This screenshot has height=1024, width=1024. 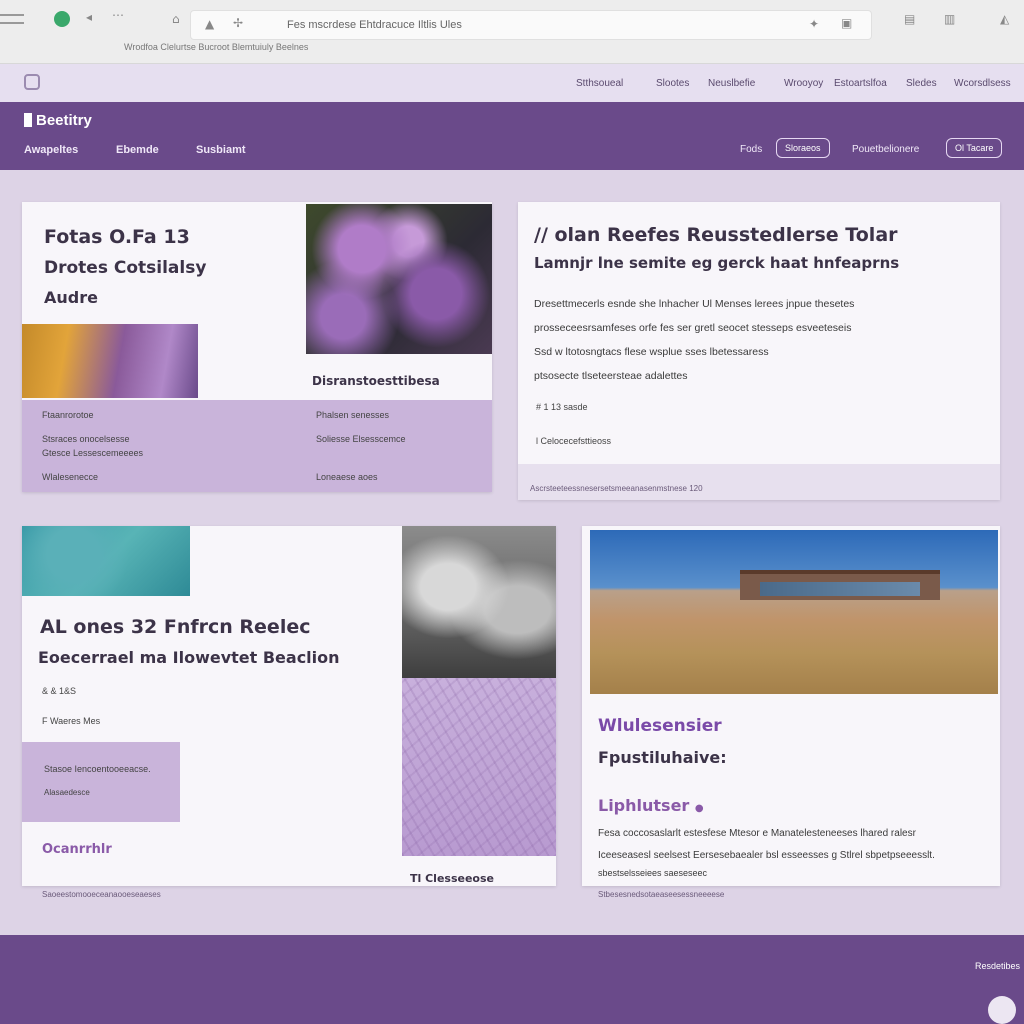 I want to click on article-title-line: // olan Reefes Reusstedlerse Tolar, so click(x=716, y=235).